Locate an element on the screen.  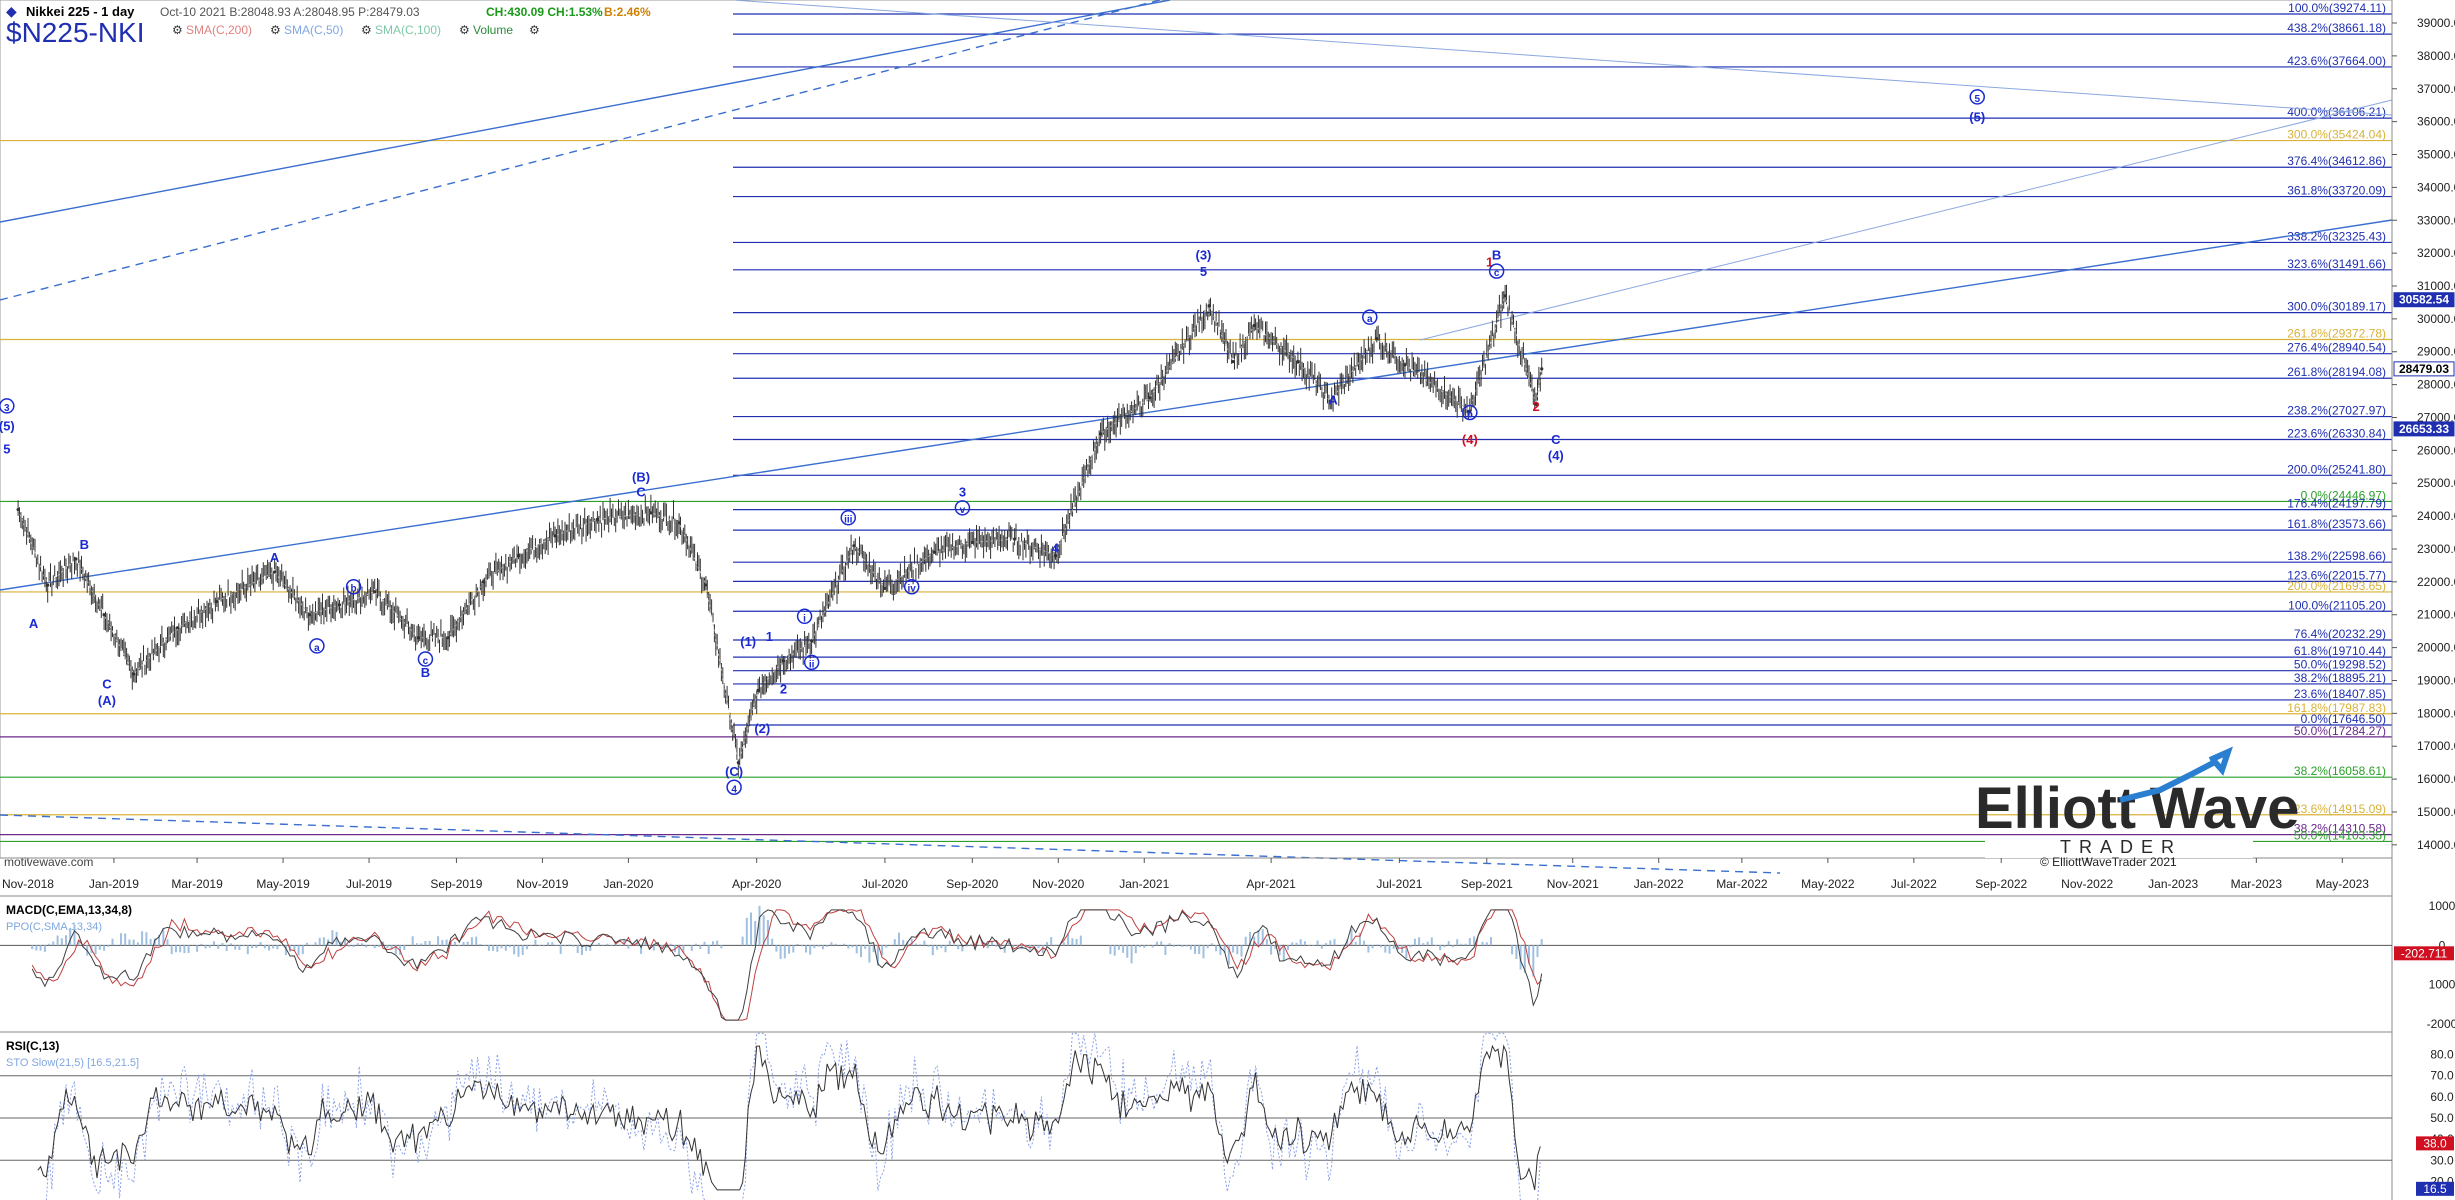
axis-tick-label: 37000.00 is located at coordinates (2436, 89).